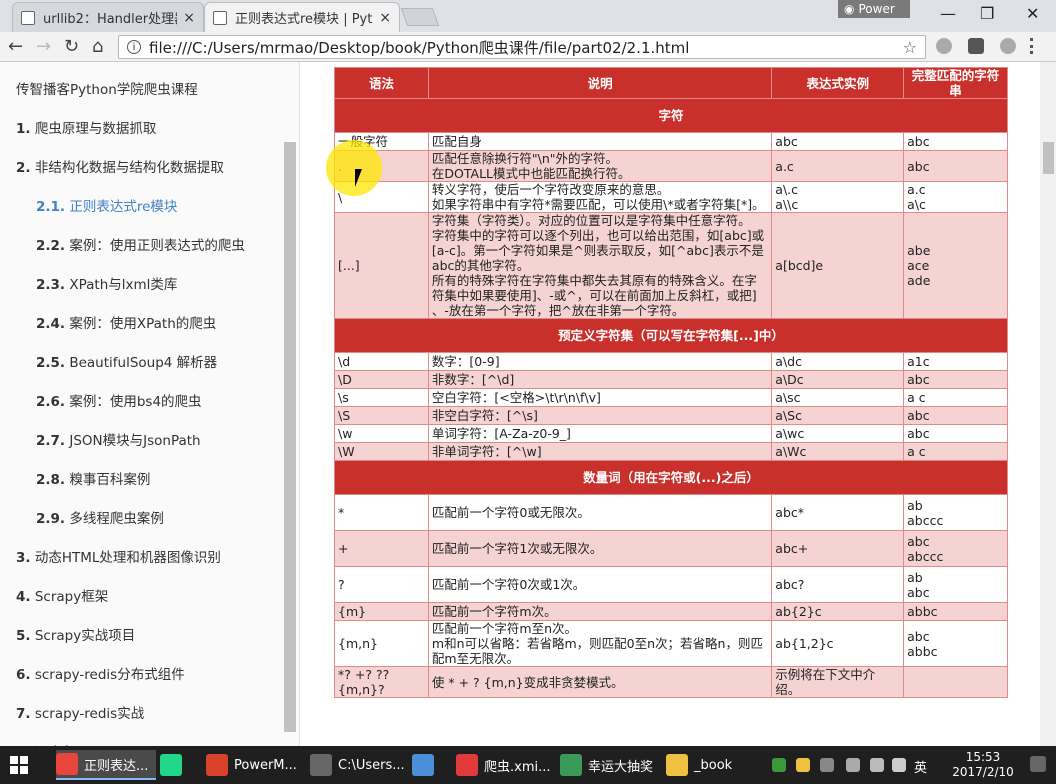 The height and width of the screenshot is (784, 1056). I want to click on match-line: abbc, so click(922, 611).